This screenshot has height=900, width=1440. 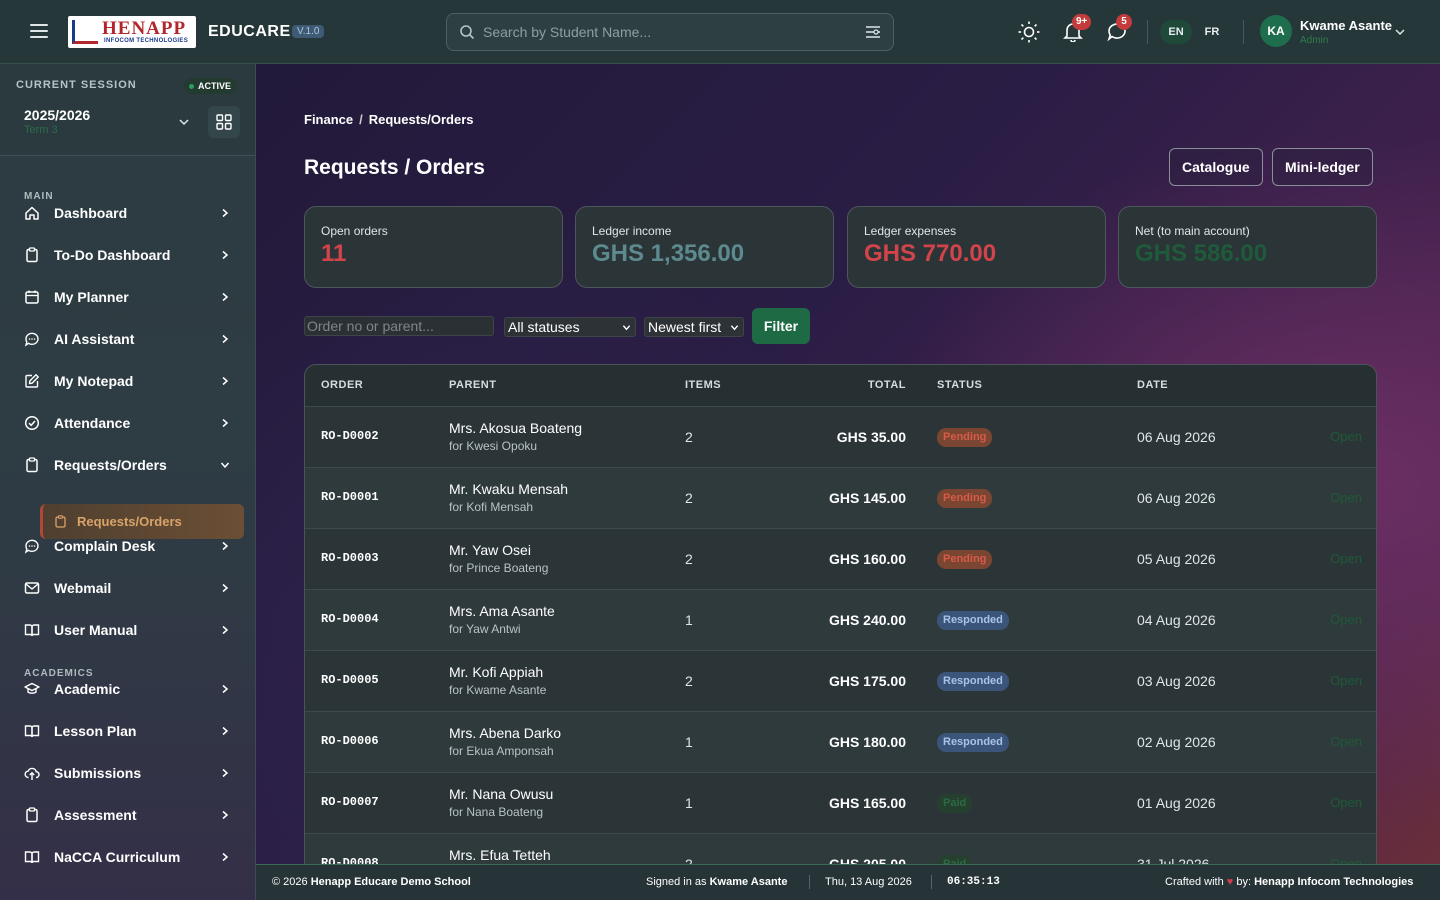 I want to click on footer-clock: 06:35:13, so click(x=973, y=882).